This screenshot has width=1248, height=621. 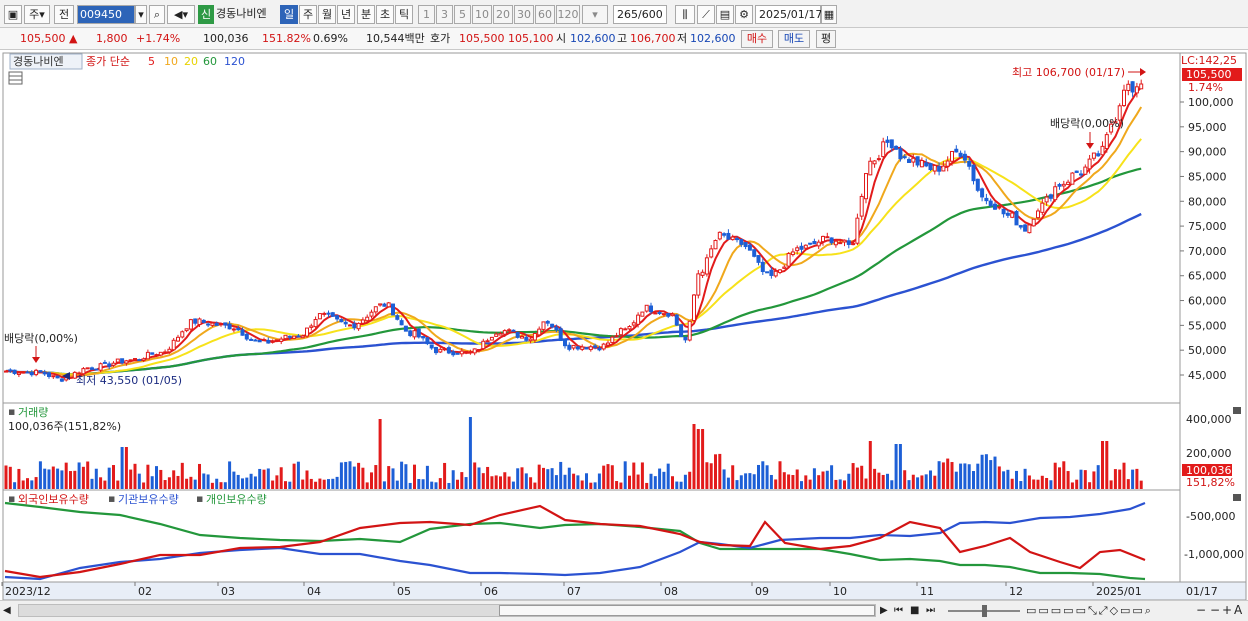 I want to click on price-change: 1,800, so click(x=112, y=38).